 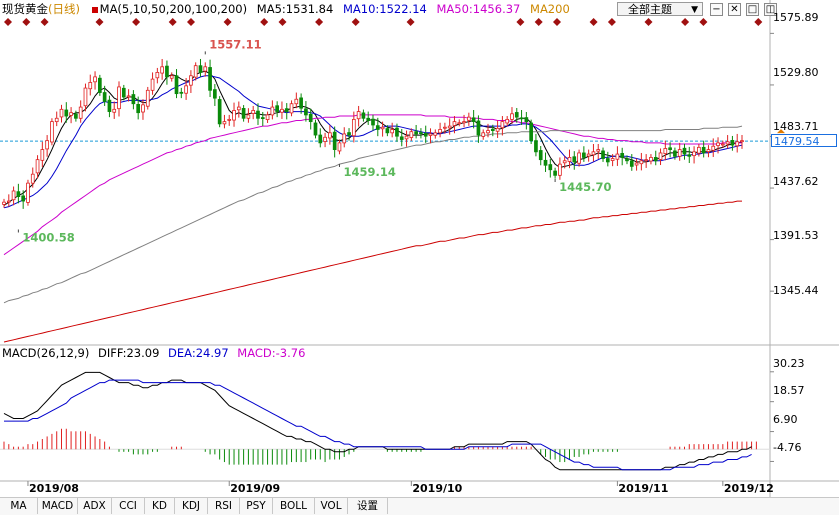 I want to click on price-axis-label: 1483.71, so click(x=796, y=126).